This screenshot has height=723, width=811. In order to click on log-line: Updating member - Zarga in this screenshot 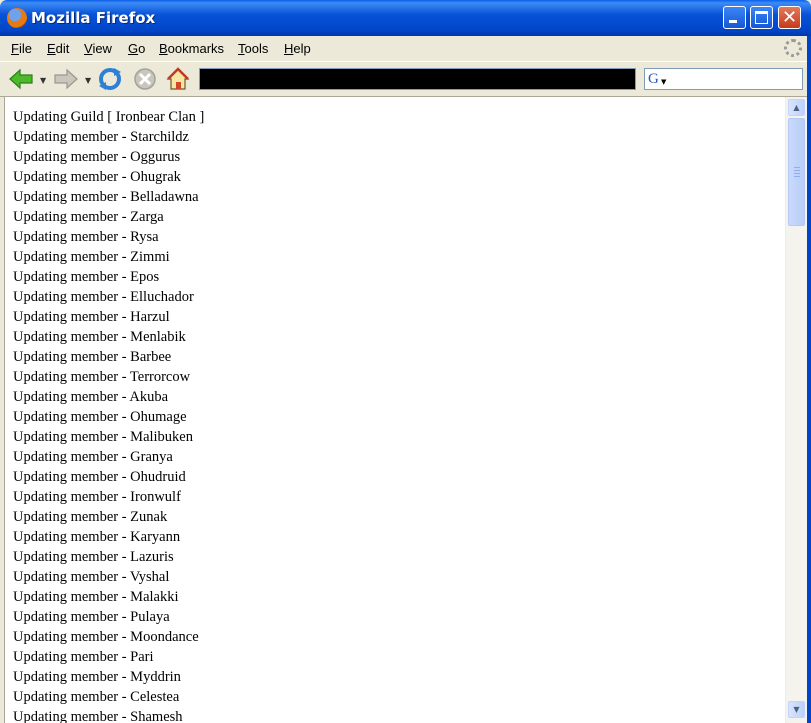, I will do `click(88, 217)`.